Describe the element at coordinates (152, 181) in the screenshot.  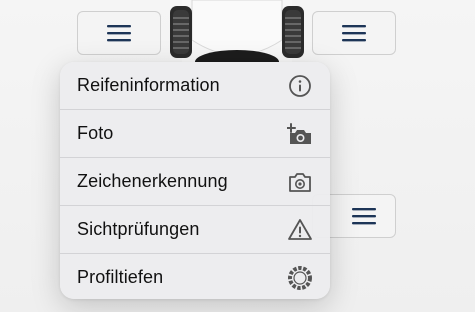
I see `menu-item-label: Zeichenerkennung` at that location.